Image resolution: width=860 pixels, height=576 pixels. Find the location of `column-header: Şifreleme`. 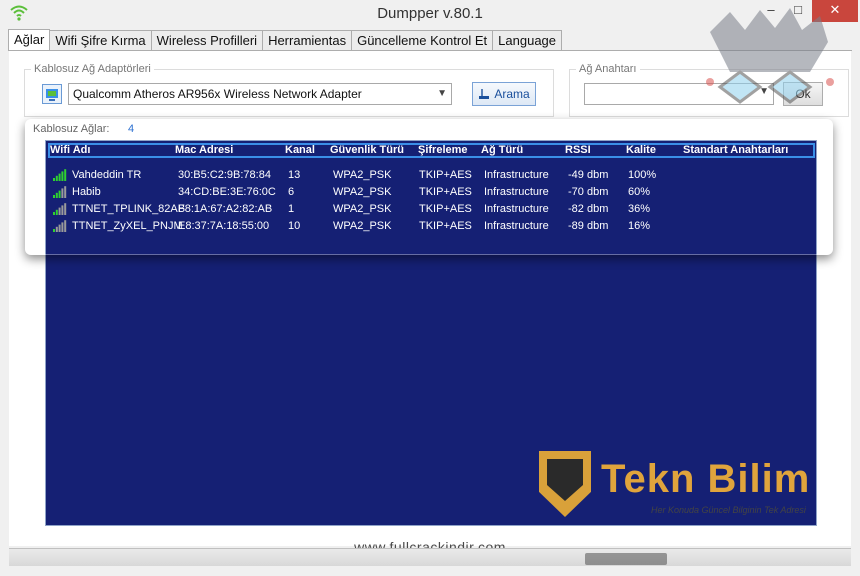

column-header: Şifreleme is located at coordinates (443, 150).